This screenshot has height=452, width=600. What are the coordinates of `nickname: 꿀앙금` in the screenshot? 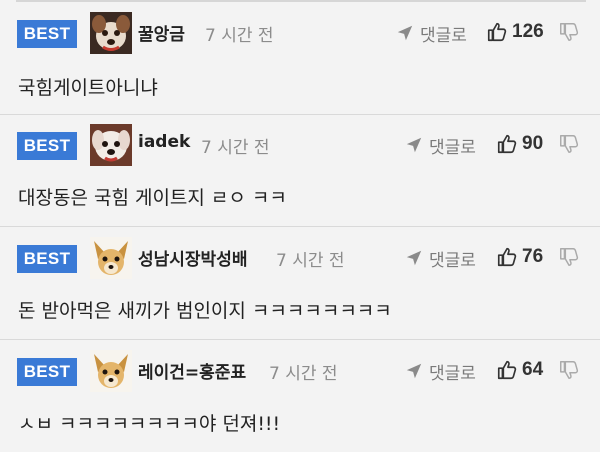 It's located at (161, 32).